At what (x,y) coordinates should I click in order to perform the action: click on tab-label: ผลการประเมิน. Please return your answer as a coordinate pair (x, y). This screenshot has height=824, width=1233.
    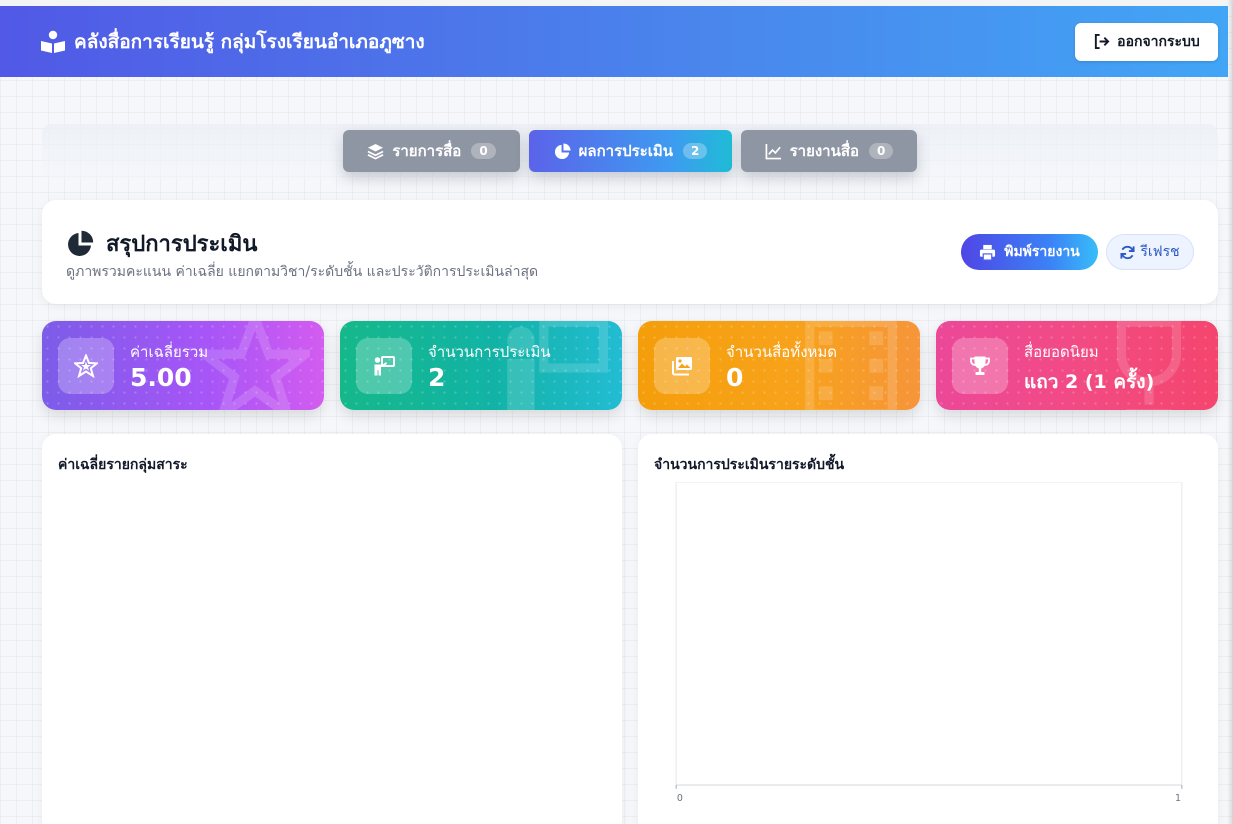
    Looking at the image, I should click on (626, 151).